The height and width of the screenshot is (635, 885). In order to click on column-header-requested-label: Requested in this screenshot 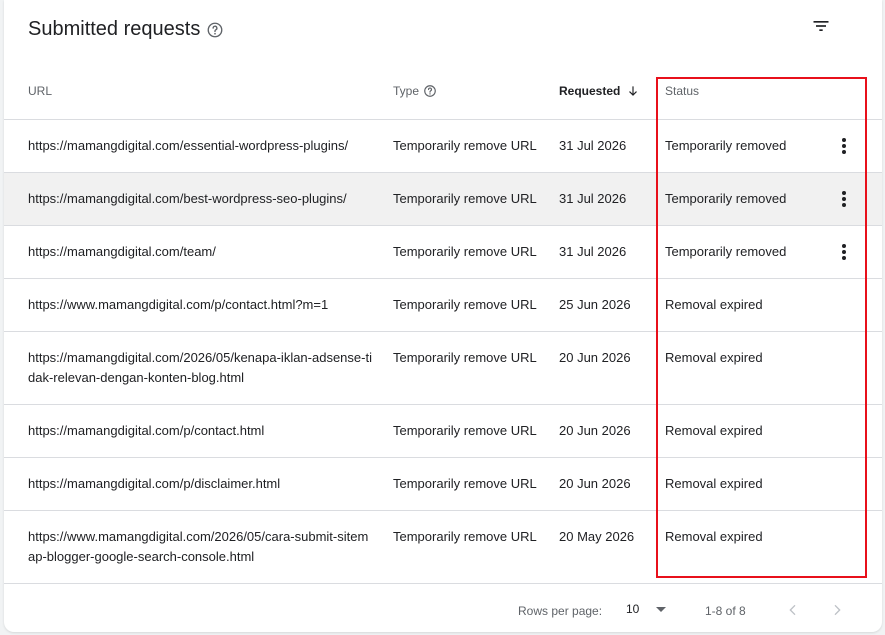, I will do `click(590, 91)`.